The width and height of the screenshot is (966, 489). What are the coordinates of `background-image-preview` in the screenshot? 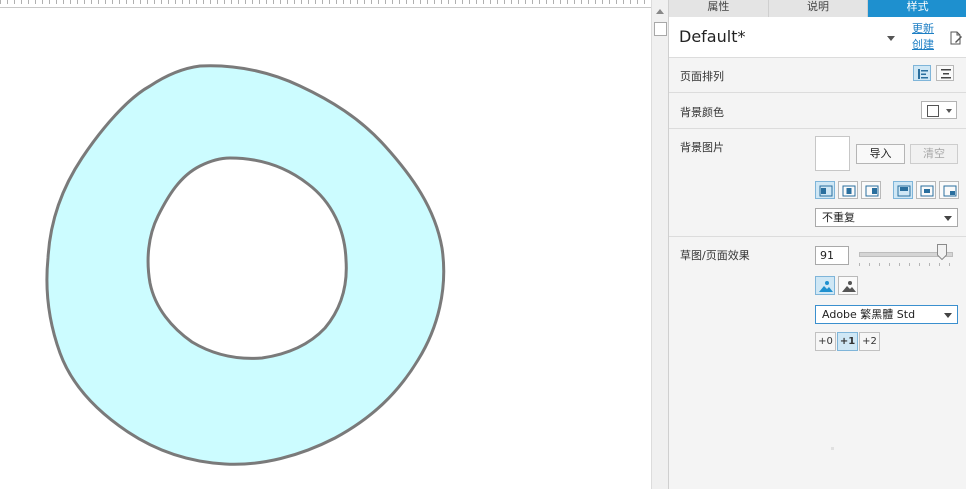 It's located at (832, 153).